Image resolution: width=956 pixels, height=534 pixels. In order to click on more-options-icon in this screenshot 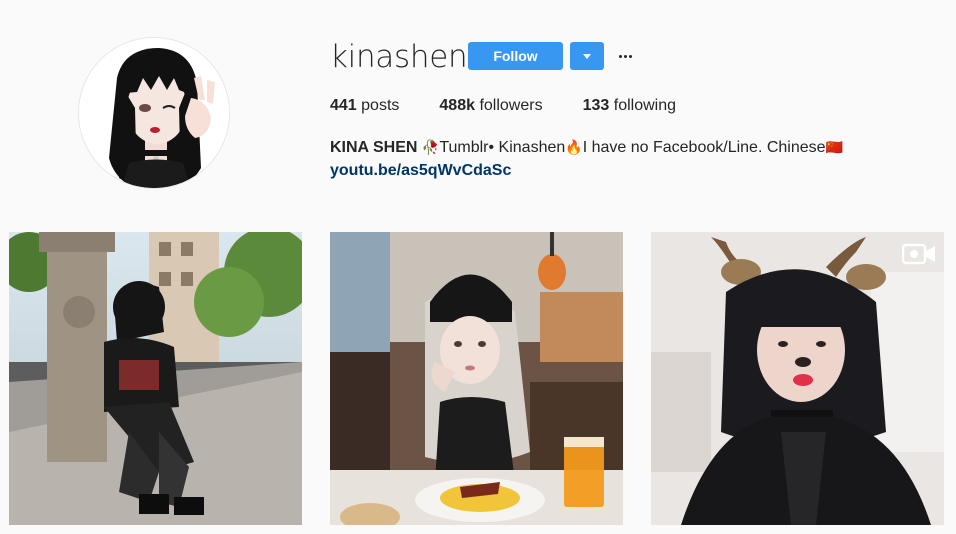, I will do `click(625, 56)`.